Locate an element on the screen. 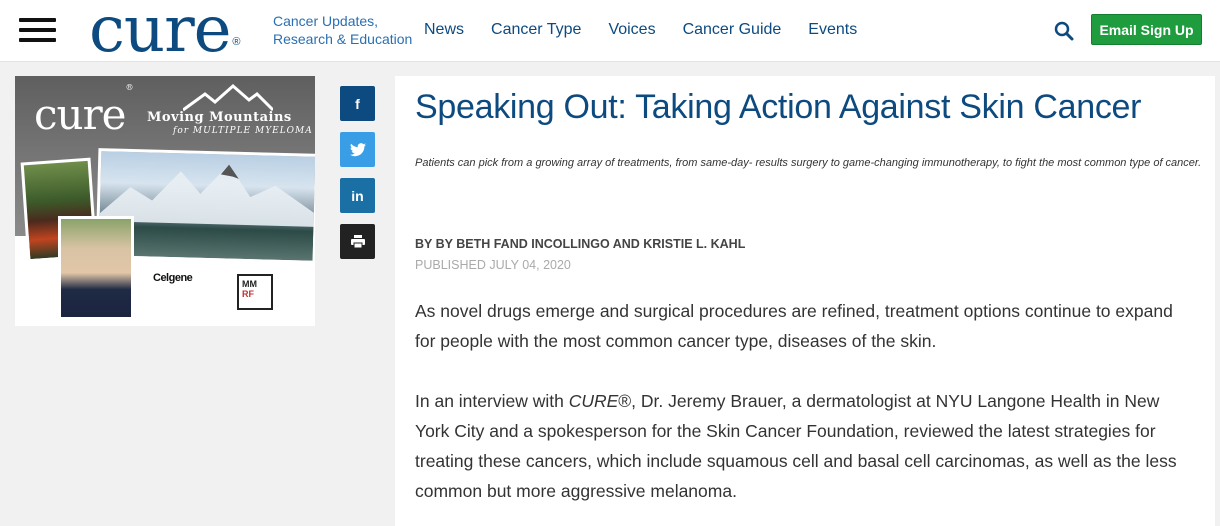 Image resolution: width=1220 pixels, height=526 pixels. linkedin-share-button: in is located at coordinates (357, 195).